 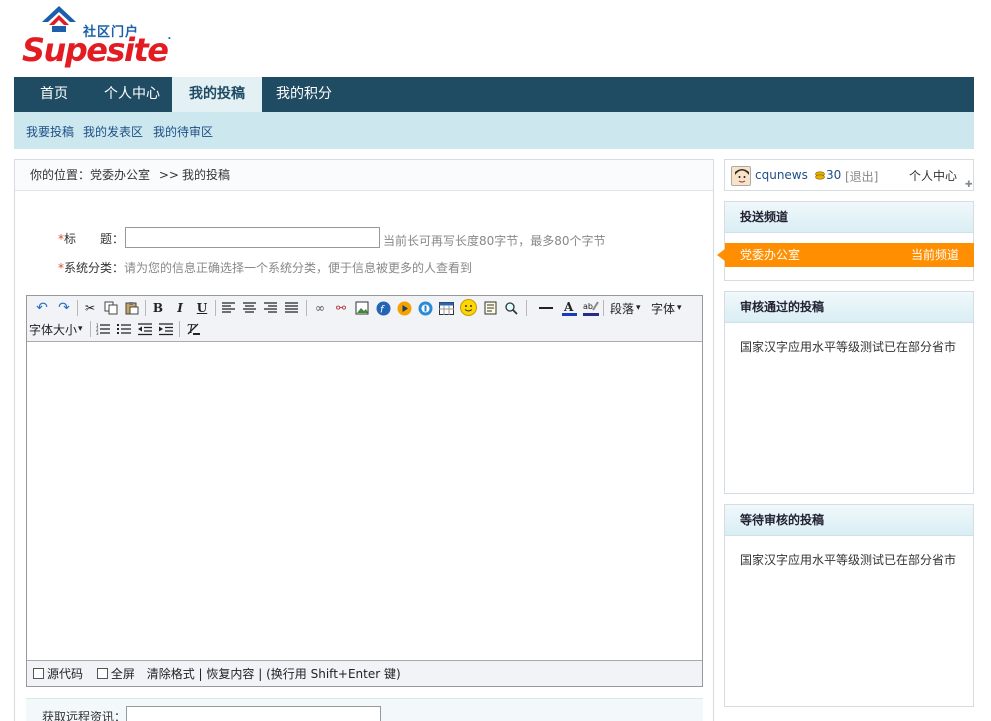 What do you see at coordinates (490, 308) in the screenshot?
I see `quote-icon` at bounding box center [490, 308].